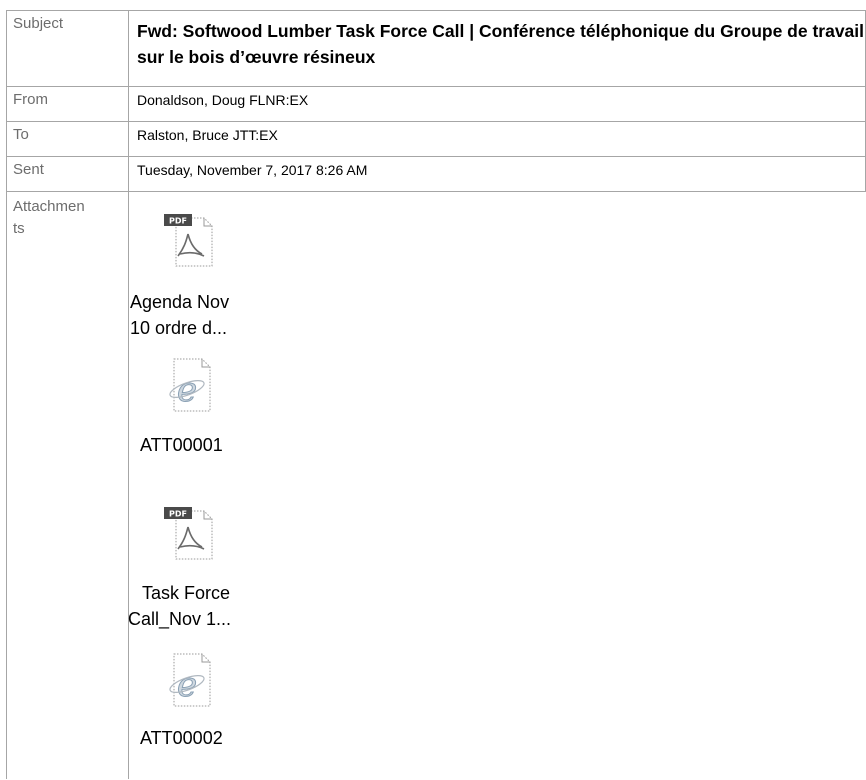 Image resolution: width=866 pixels, height=780 pixels. What do you see at coordinates (180, 302) in the screenshot?
I see `attachment-name-line1: Agenda Nov` at bounding box center [180, 302].